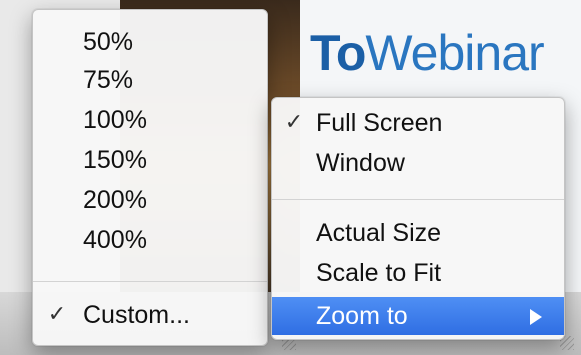 Image resolution: width=581 pixels, height=355 pixels. Describe the element at coordinates (360, 163) in the screenshot. I see `menu-item-label: Window` at that location.